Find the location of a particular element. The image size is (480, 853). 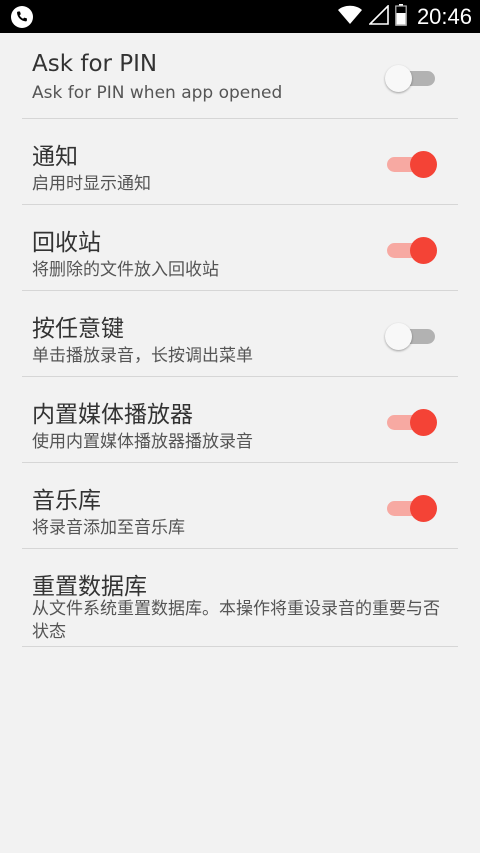

setting-music-library: 音乐库 将录音添加至音乐库 is located at coordinates (240, 506).